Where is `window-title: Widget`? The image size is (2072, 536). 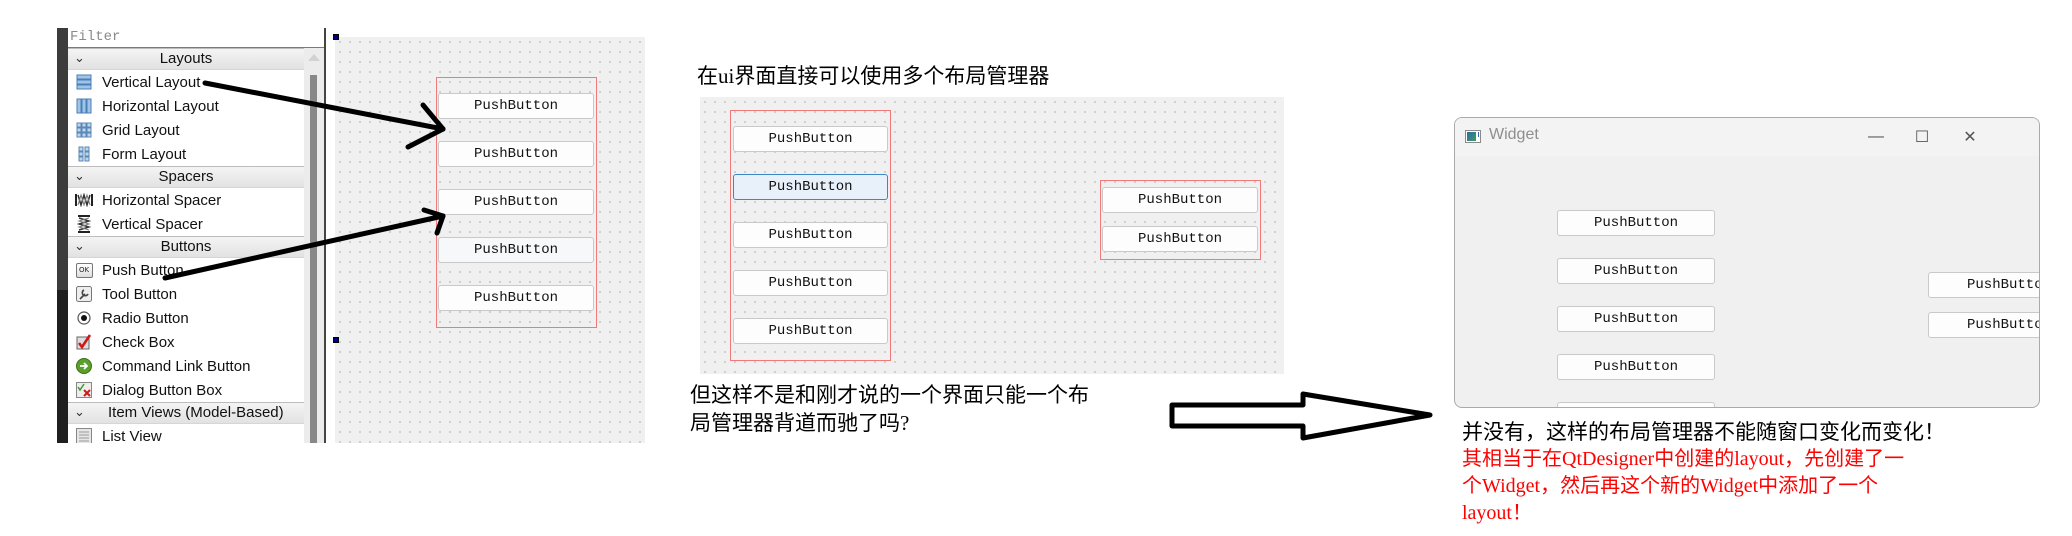 window-title: Widget is located at coordinates (1514, 134).